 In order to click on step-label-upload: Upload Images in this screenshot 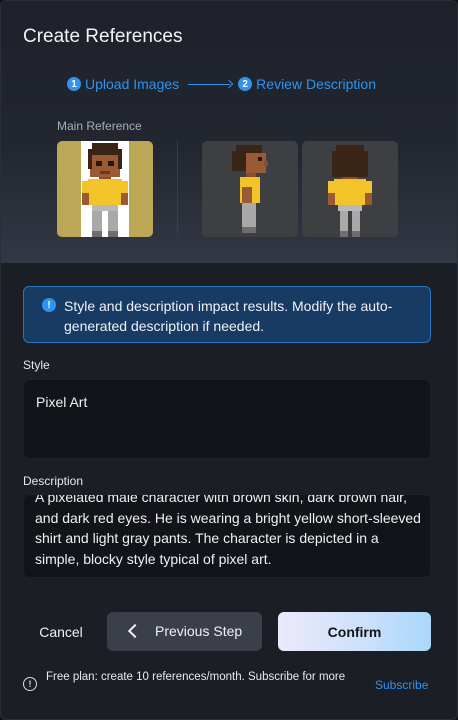, I will do `click(132, 84)`.